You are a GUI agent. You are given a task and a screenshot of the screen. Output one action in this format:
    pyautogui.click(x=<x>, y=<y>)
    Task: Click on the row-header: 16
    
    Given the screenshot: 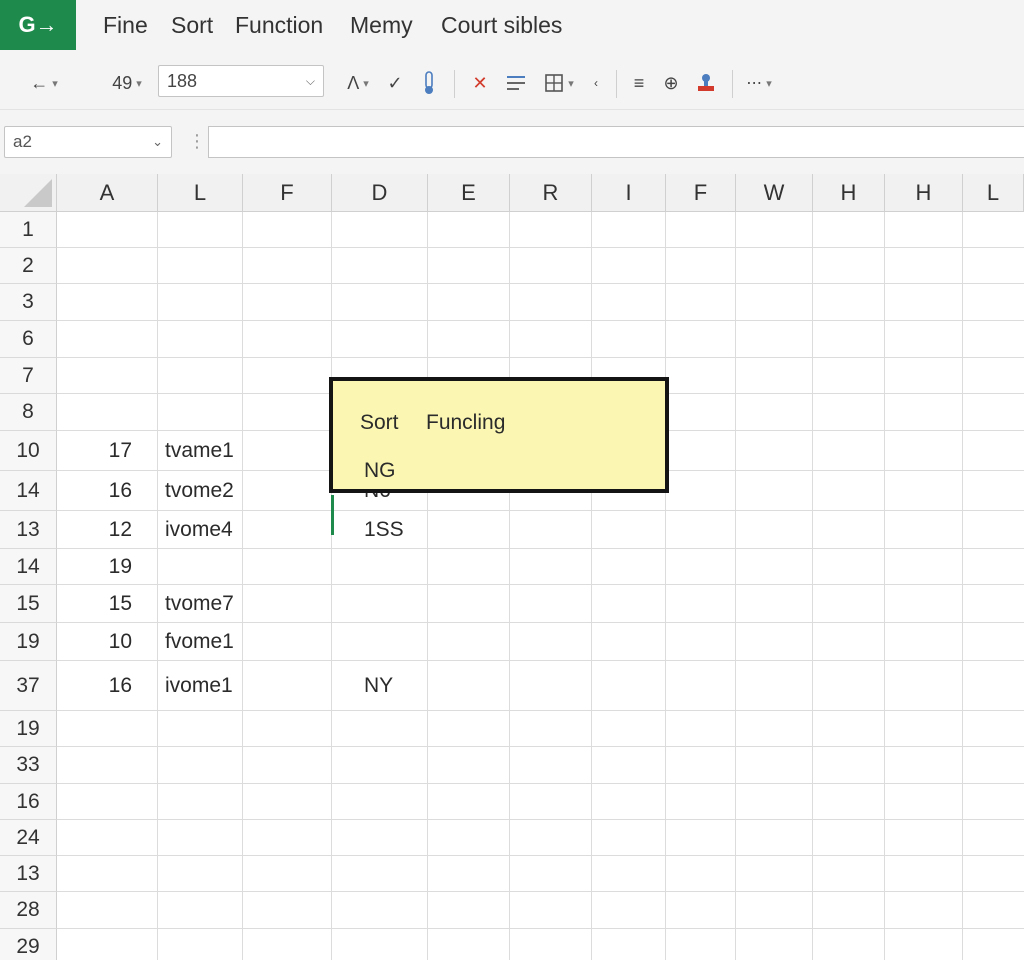 What is the action you would take?
    pyautogui.click(x=28, y=802)
    